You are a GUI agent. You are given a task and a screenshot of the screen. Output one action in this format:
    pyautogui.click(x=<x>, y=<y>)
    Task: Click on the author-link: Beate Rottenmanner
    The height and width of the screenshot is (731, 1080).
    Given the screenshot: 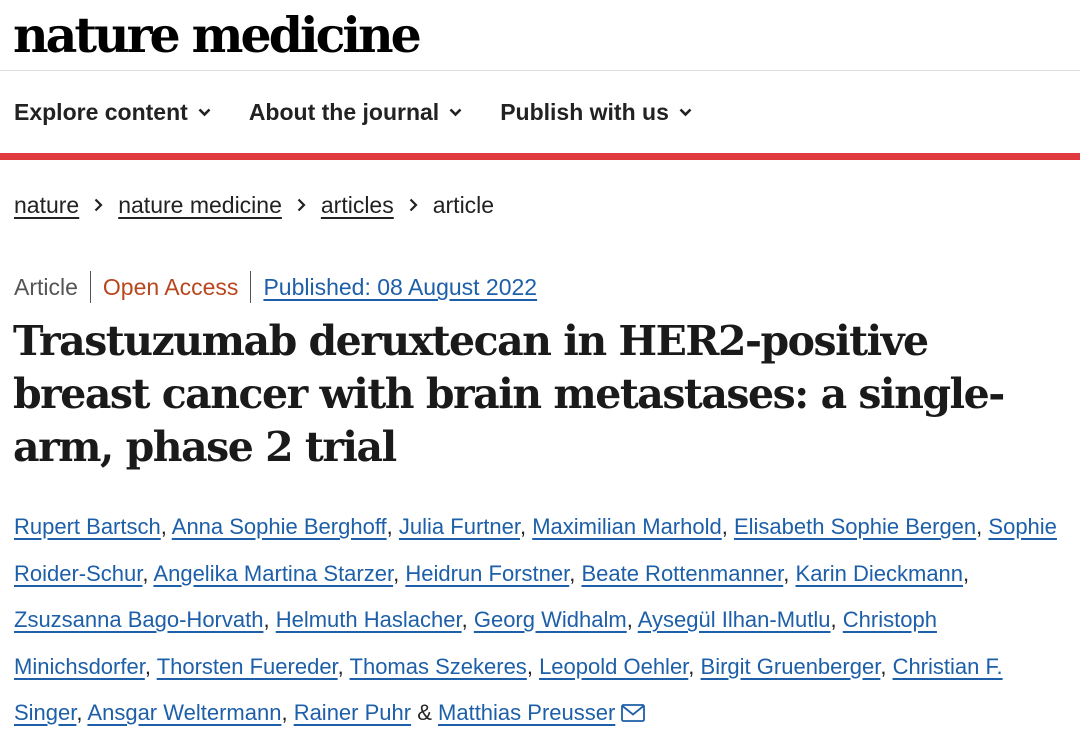 What is the action you would take?
    pyautogui.click(x=682, y=573)
    